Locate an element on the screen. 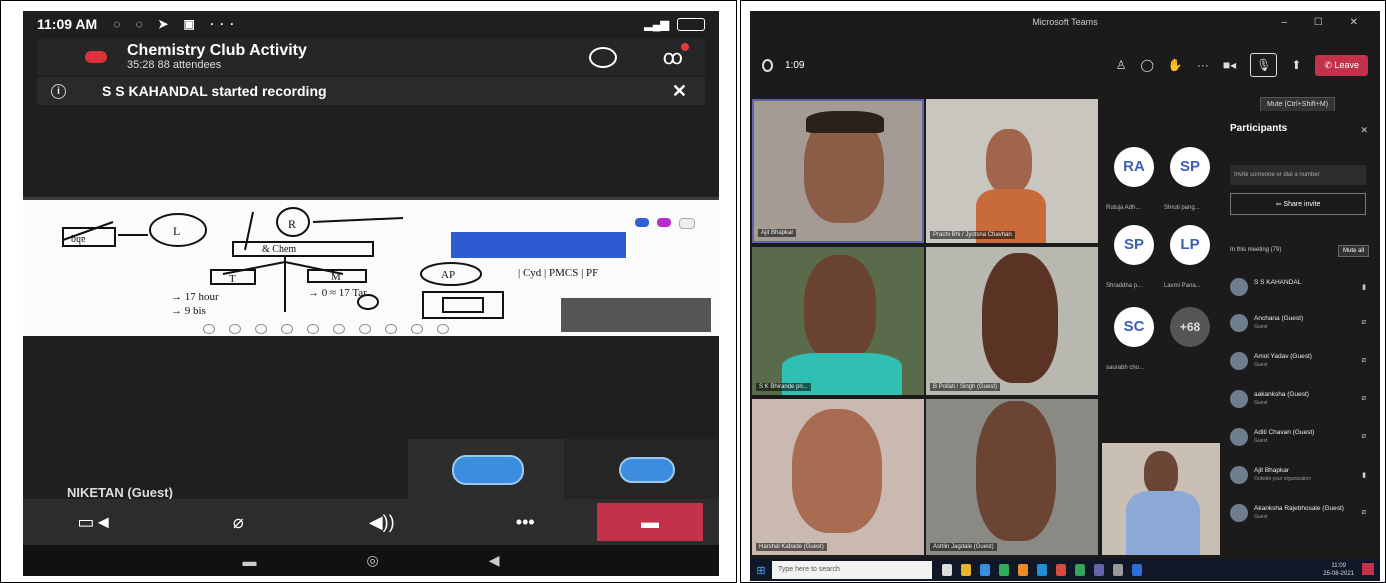  camera-off-icon: ▭◄ is located at coordinates (95, 521).